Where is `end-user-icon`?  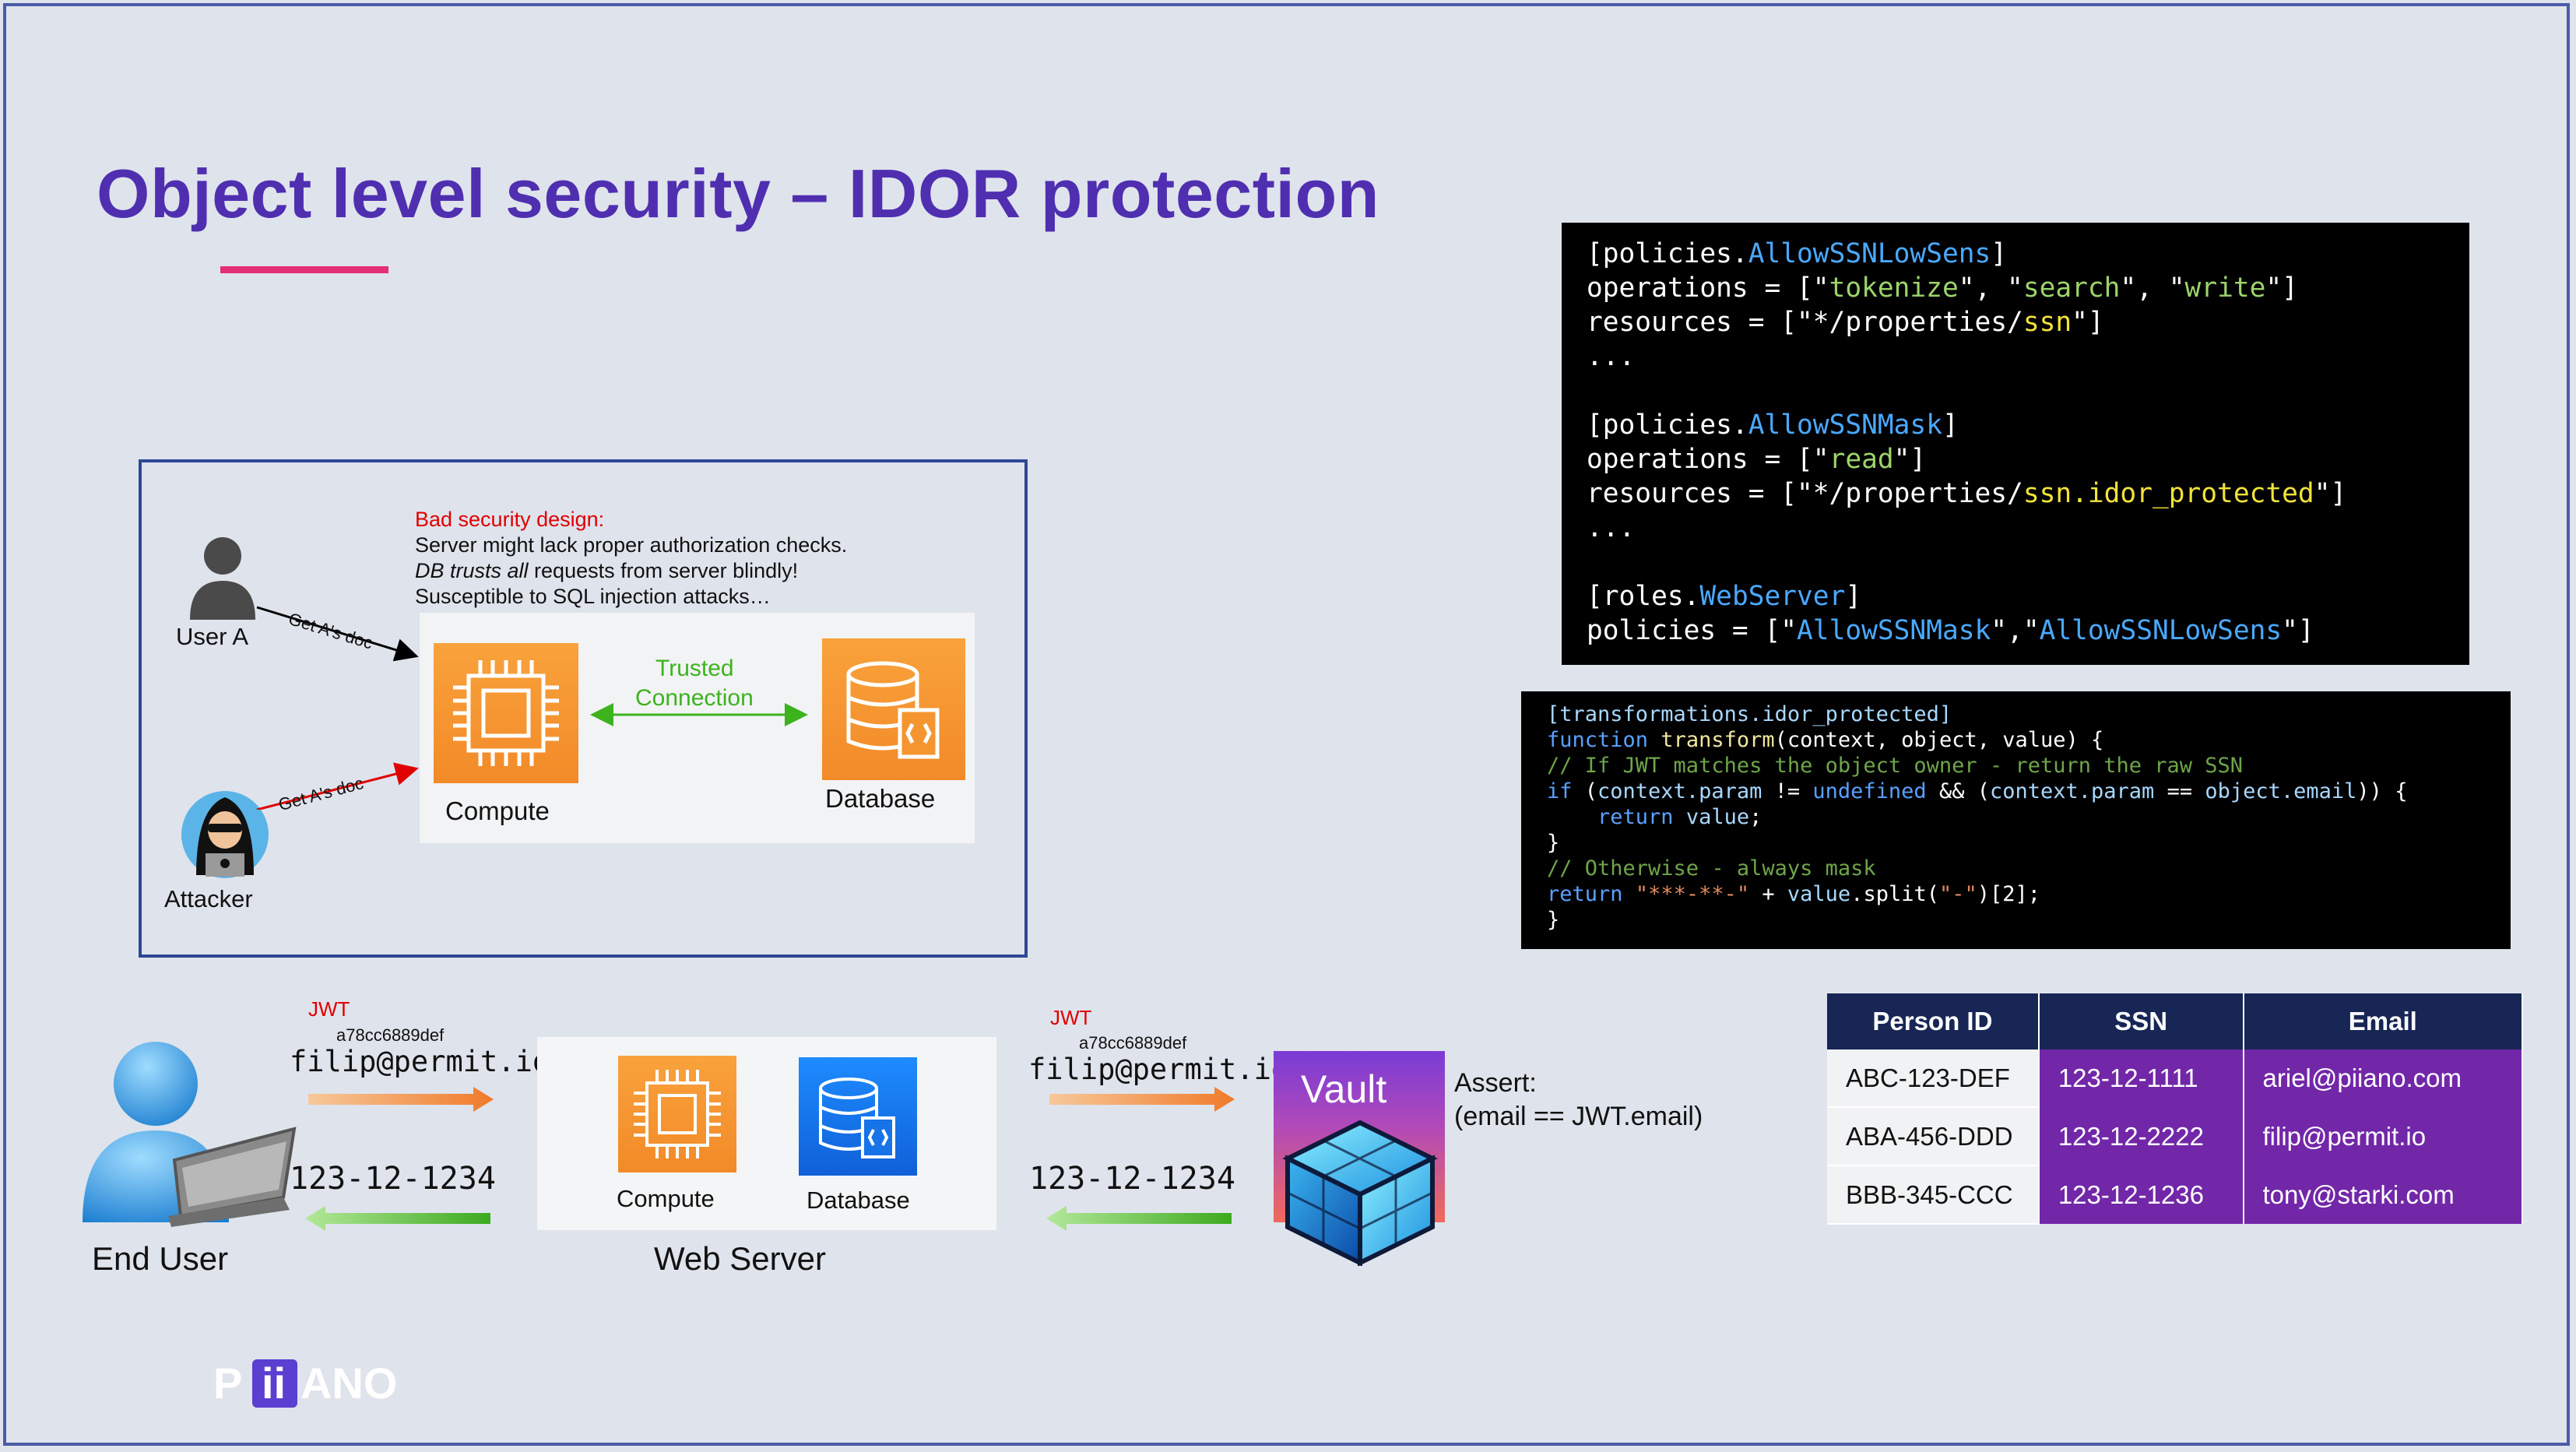
end-user-icon is located at coordinates (190, 1134).